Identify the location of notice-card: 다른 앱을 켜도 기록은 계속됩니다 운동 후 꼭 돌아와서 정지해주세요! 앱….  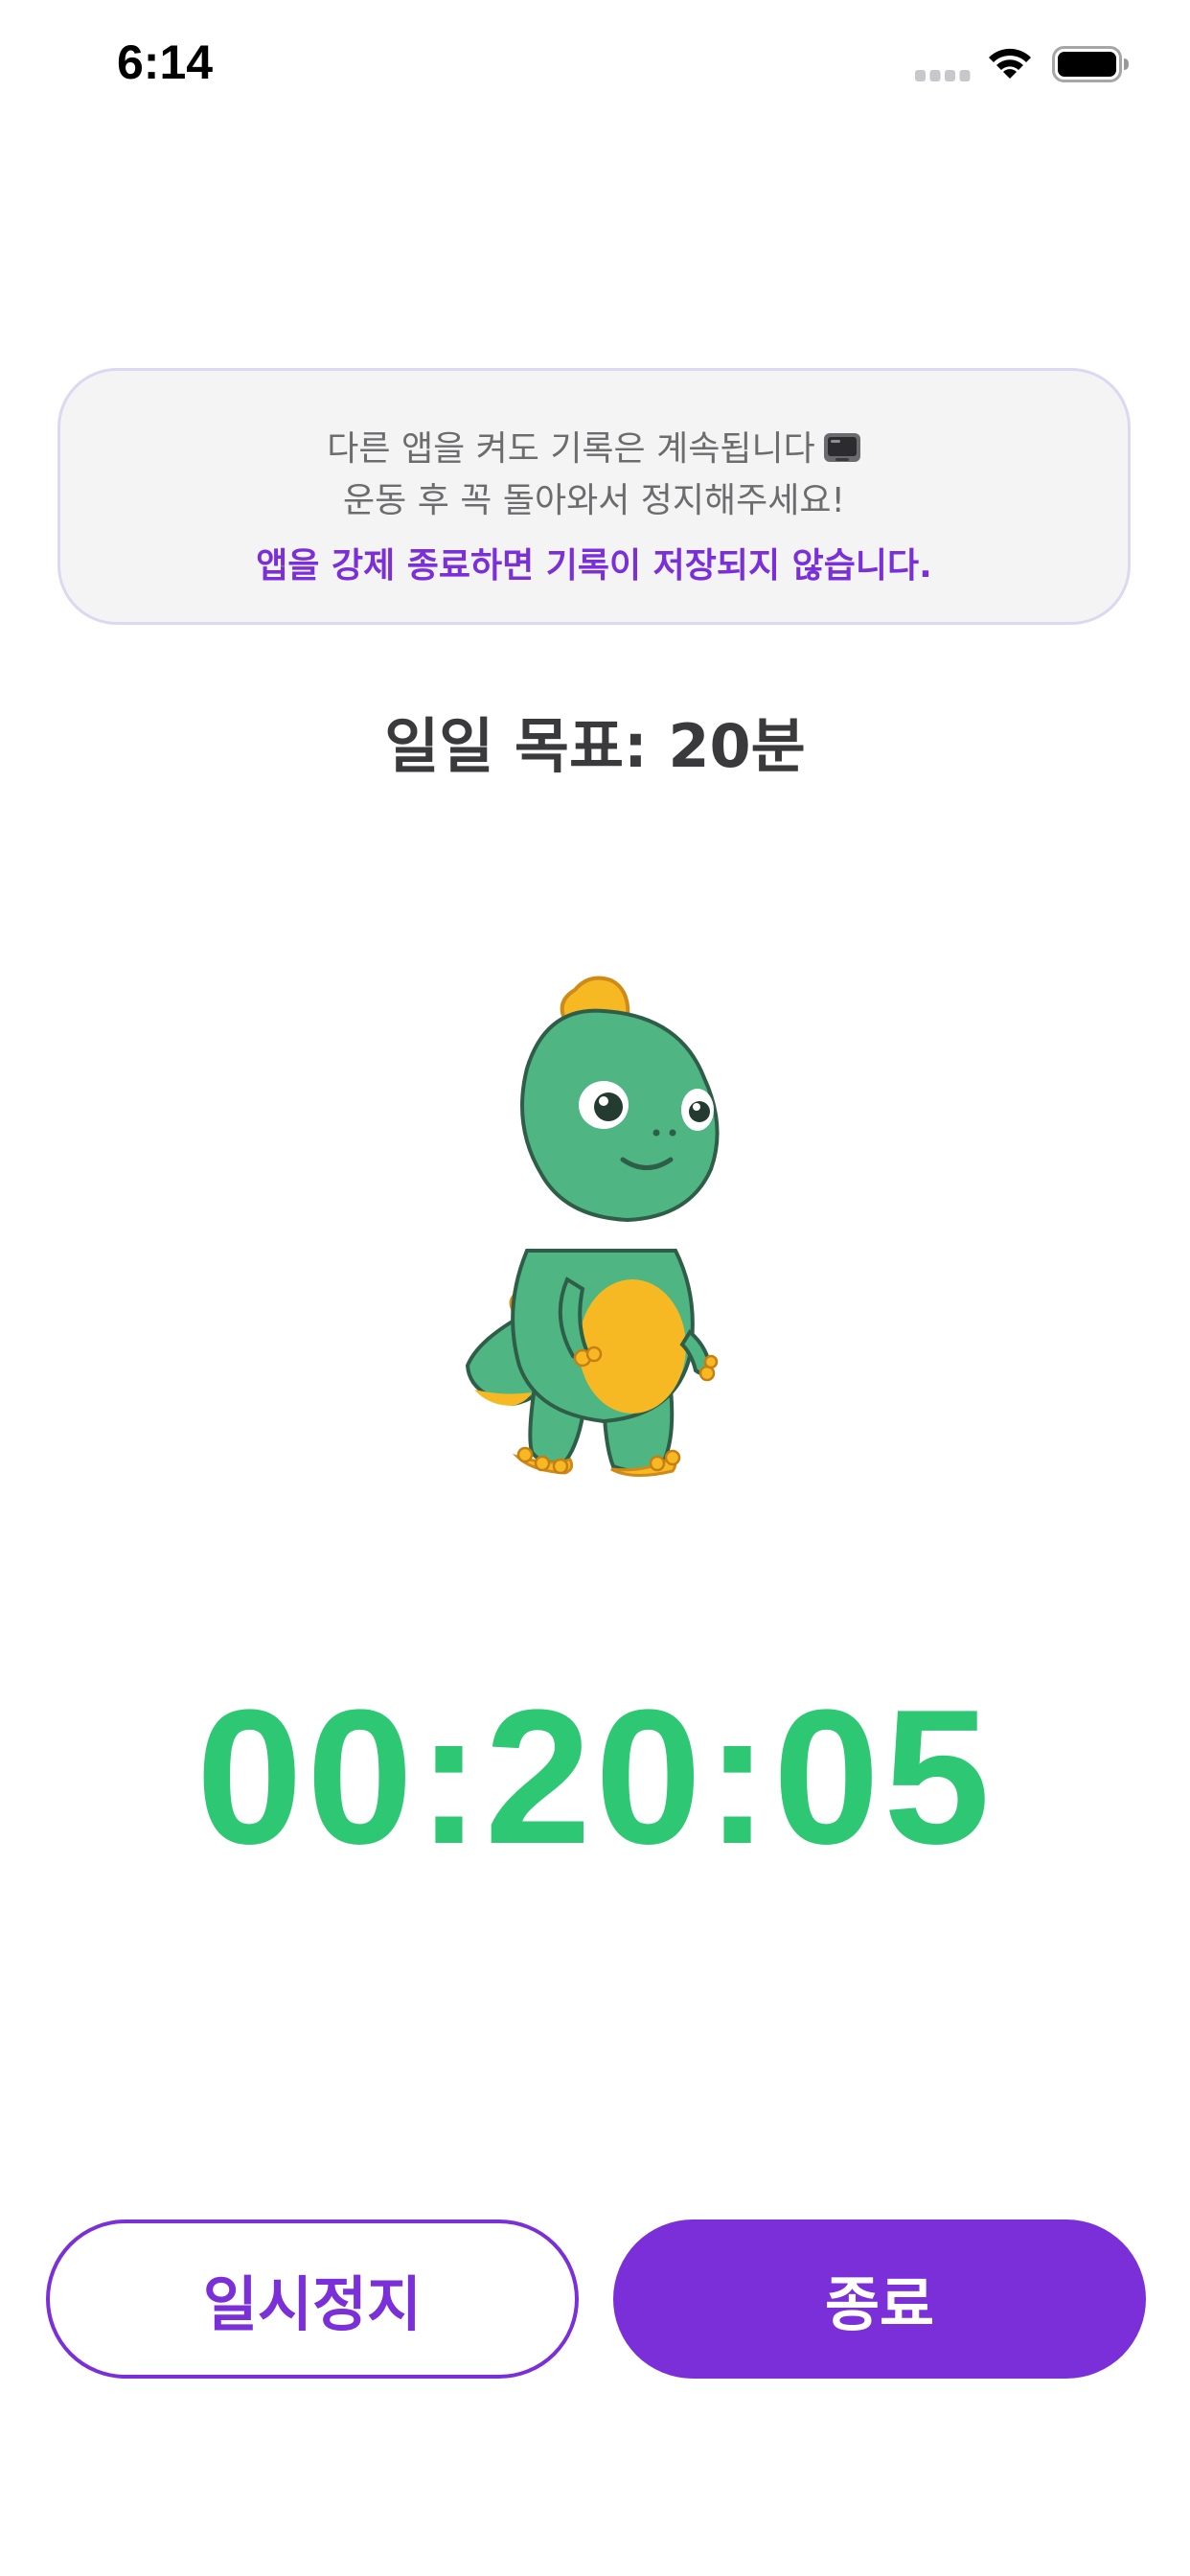
(594, 496).